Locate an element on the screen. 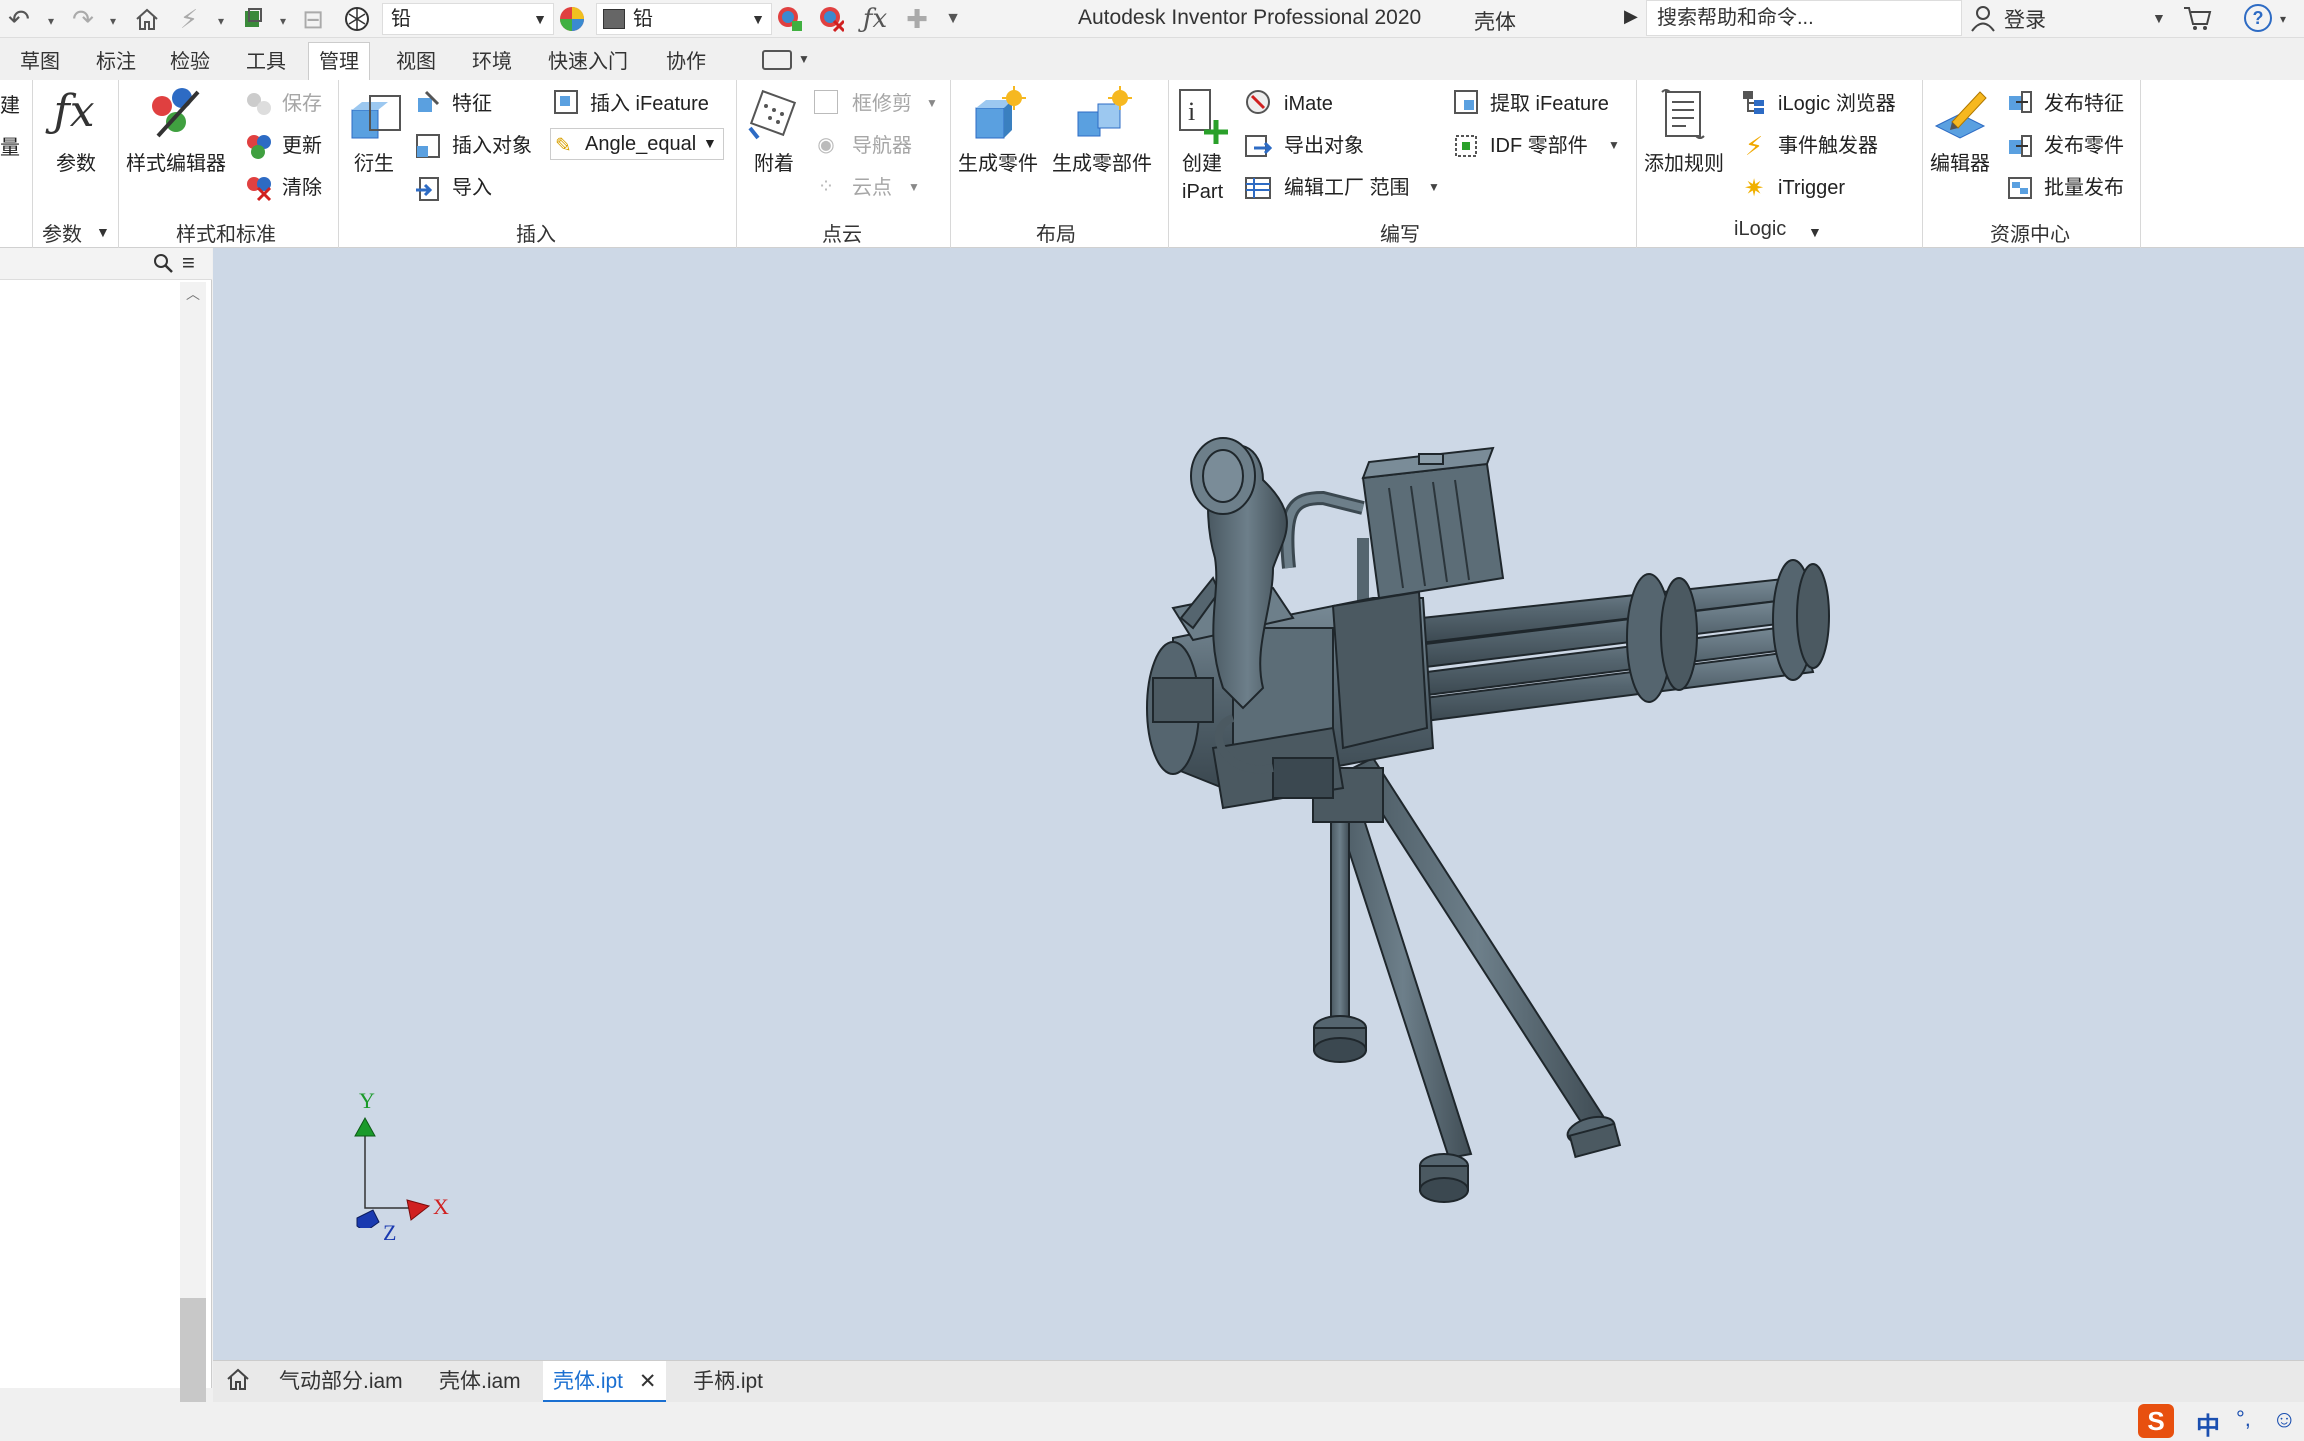 Image resolution: width=2304 pixels, height=1441 pixels. undo-icon: ↶ is located at coordinates (19, 19).